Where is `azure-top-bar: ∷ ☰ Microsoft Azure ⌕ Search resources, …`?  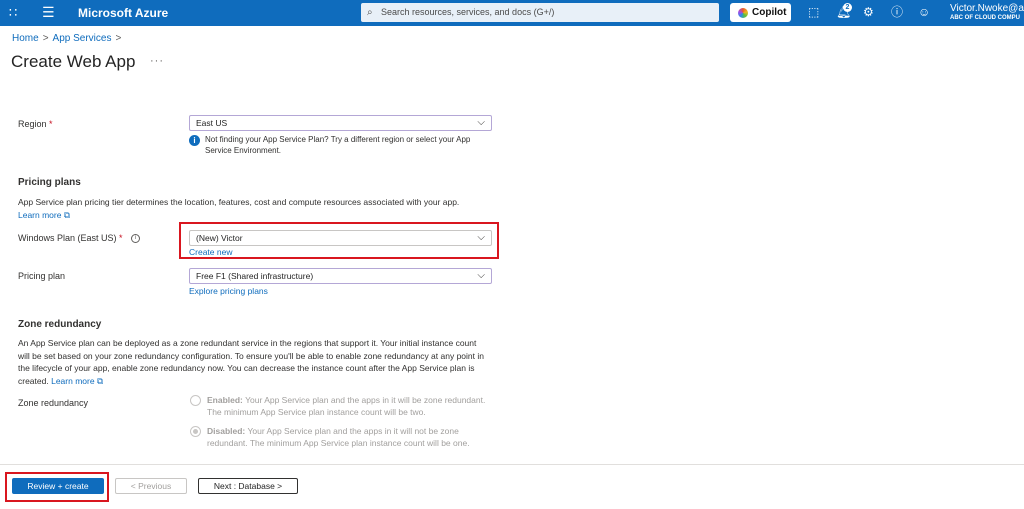
azure-top-bar: ∷ ☰ Microsoft Azure ⌕ Search resources, … is located at coordinates (512, 13).